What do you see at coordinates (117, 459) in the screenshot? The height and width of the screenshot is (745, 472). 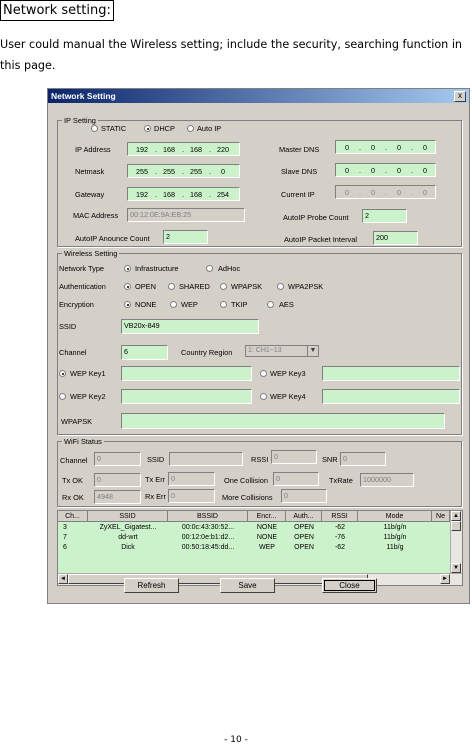 I see `status-channel-field: 0` at bounding box center [117, 459].